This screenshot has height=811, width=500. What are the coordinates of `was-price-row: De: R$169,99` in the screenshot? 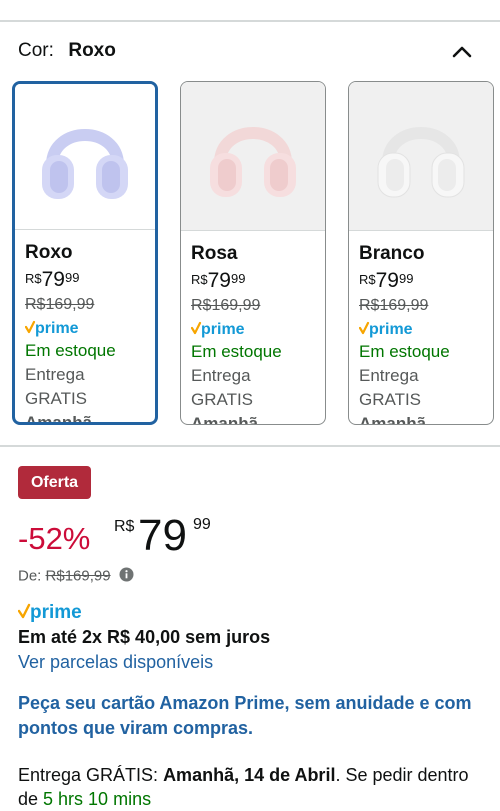 It's located at (76, 576).